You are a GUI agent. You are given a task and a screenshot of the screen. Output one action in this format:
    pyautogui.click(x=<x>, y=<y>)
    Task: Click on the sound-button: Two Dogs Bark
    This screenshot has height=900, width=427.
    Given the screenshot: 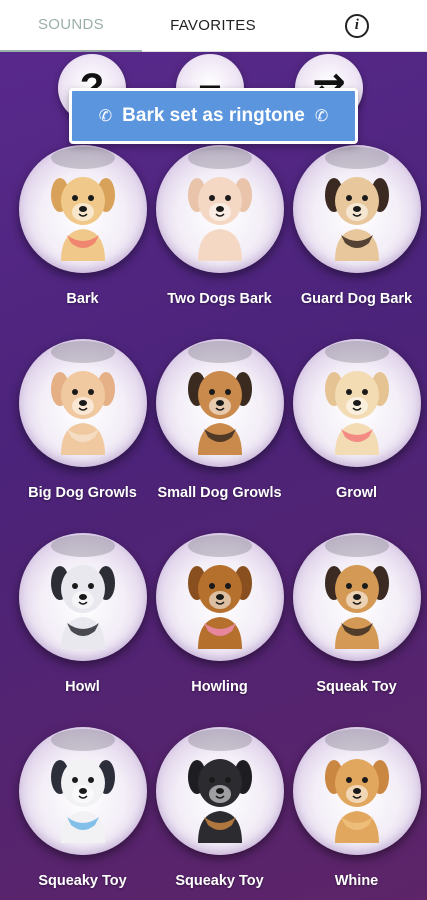 What is the action you would take?
    pyautogui.click(x=219, y=242)
    